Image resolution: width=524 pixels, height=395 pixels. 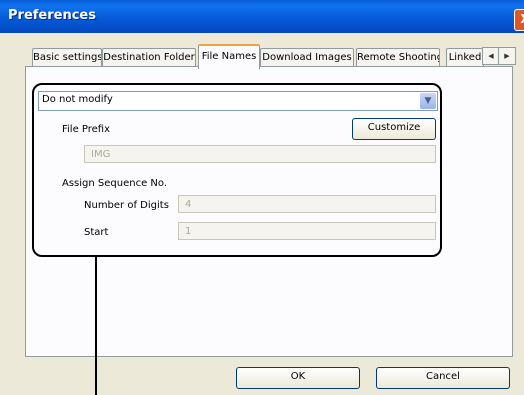 What do you see at coordinates (465, 57) in the screenshot?
I see `tab-linked: Linked` at bounding box center [465, 57].